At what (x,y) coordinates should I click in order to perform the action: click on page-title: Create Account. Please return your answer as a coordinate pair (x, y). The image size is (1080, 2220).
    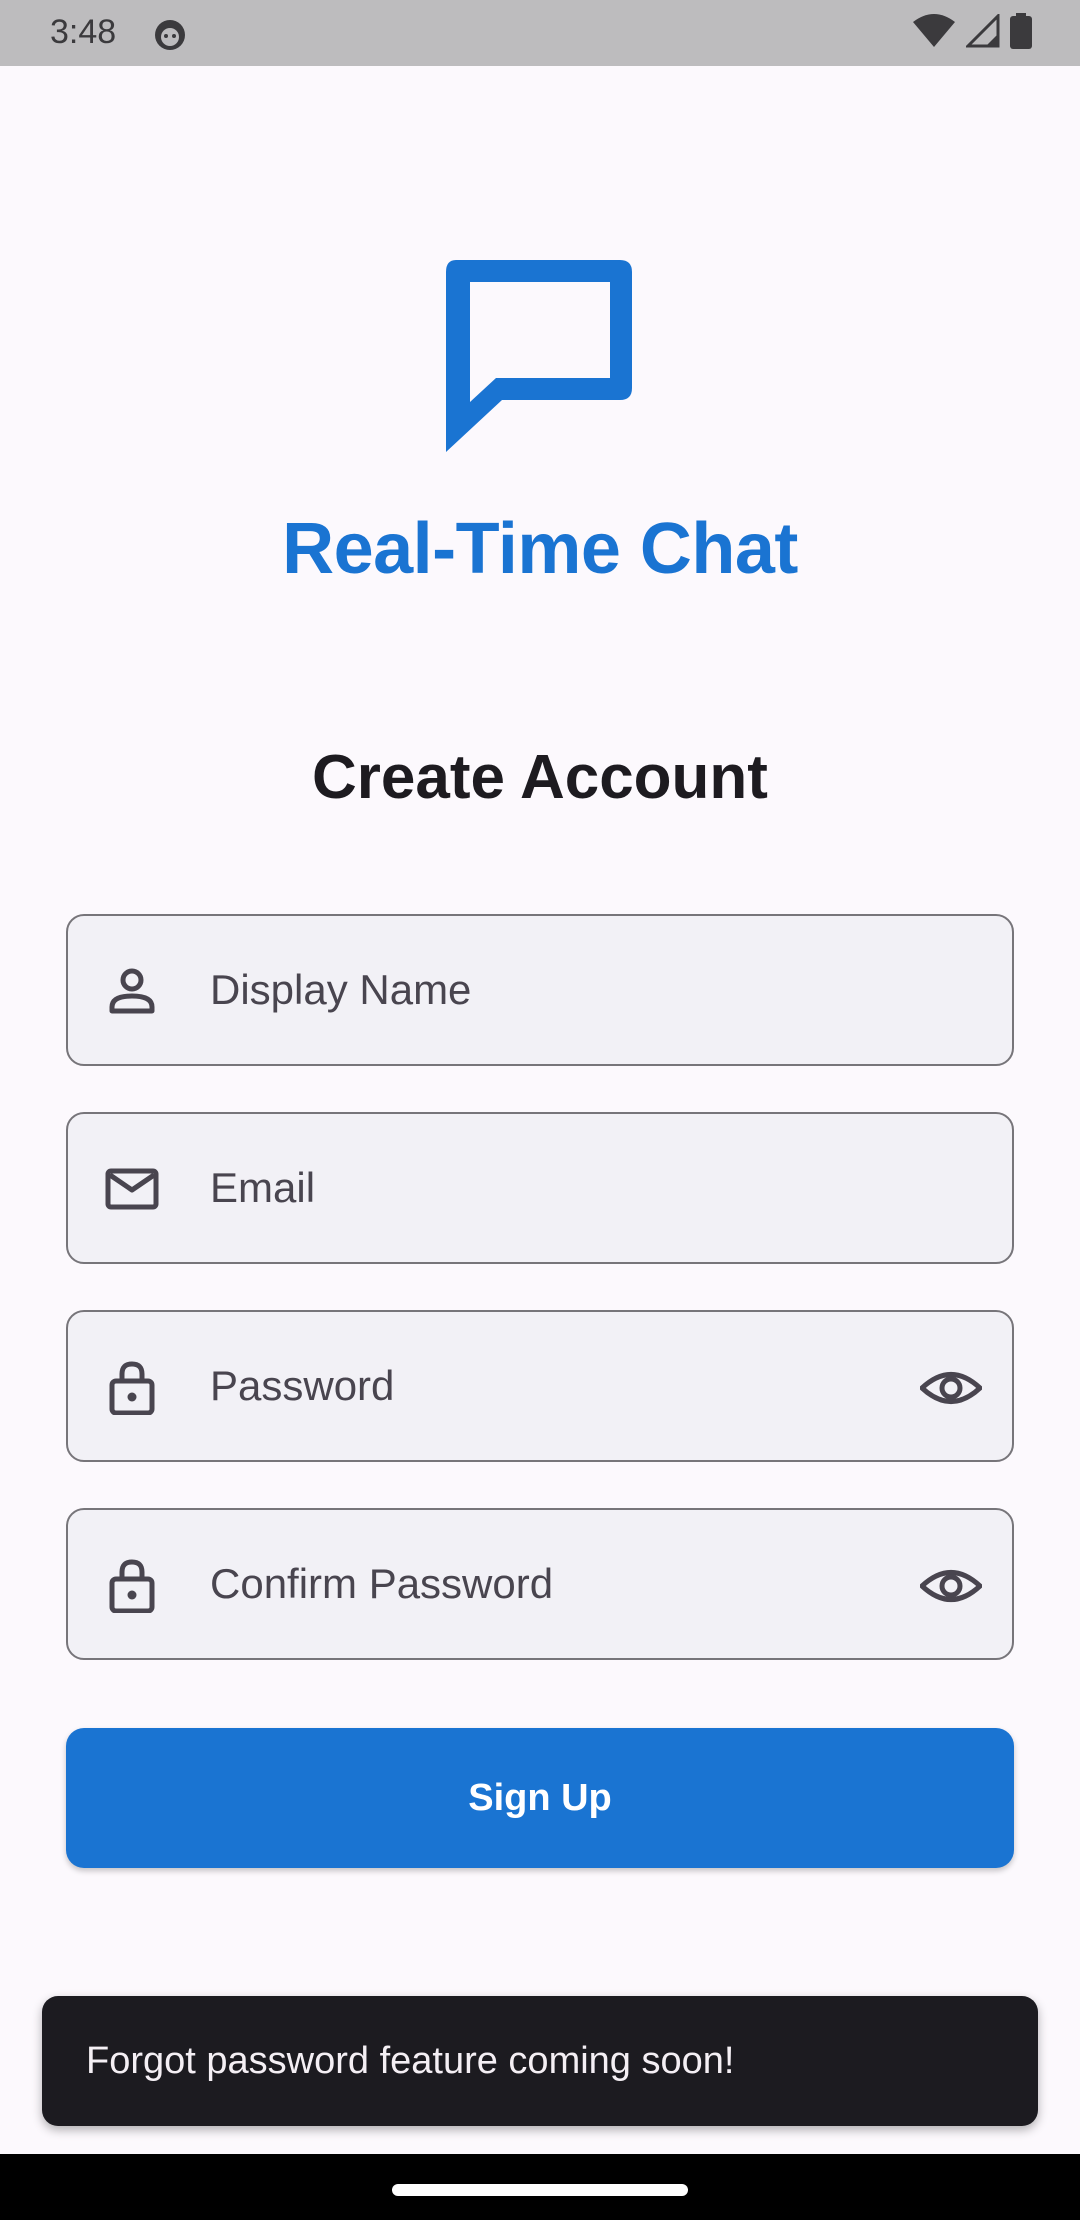
    Looking at the image, I should click on (540, 777).